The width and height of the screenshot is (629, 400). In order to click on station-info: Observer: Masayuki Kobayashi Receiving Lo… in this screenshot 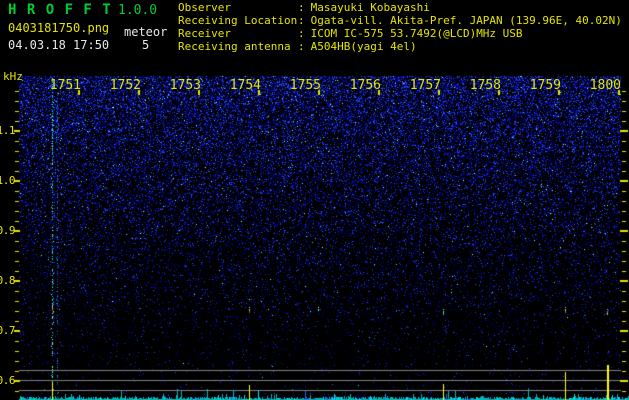, I will do `click(400, 27)`.